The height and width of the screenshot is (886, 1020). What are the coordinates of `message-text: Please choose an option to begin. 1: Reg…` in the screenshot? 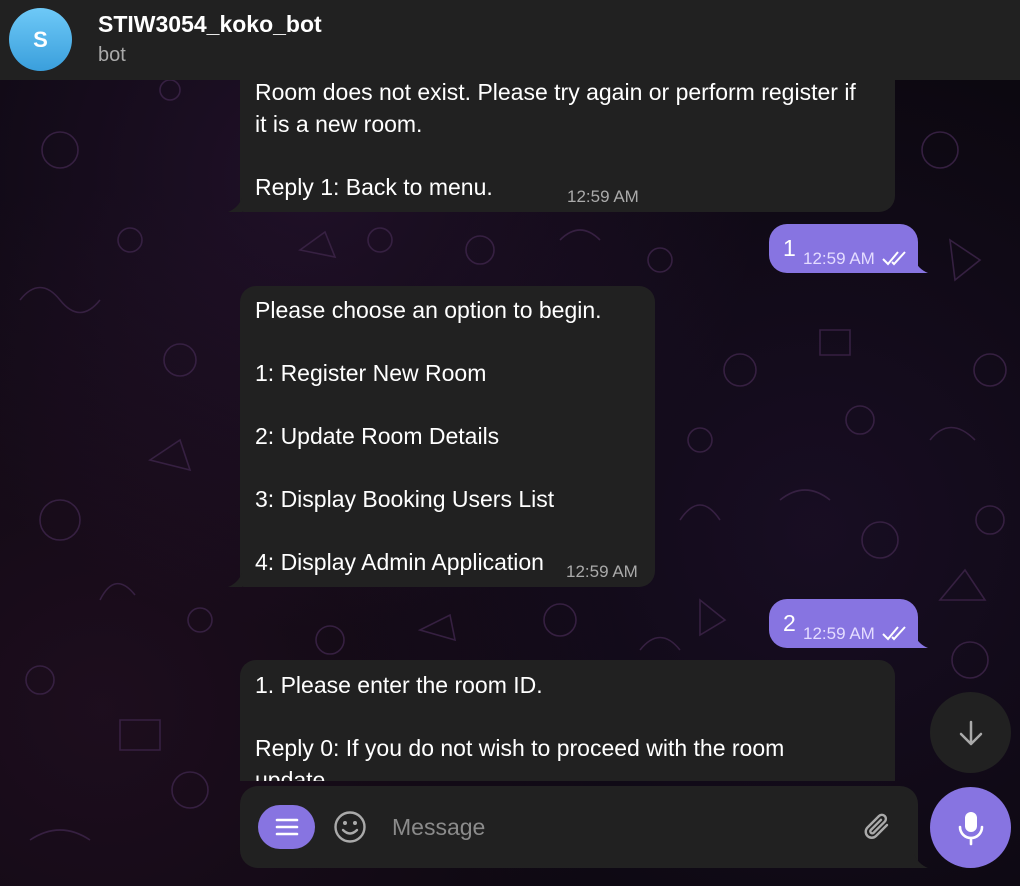 It's located at (428, 436).